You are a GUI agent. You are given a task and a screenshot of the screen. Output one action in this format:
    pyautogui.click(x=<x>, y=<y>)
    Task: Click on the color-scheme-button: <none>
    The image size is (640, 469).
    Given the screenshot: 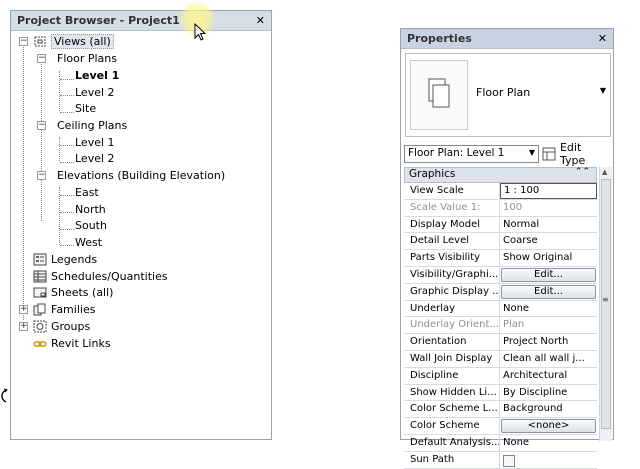 What is the action you would take?
    pyautogui.click(x=548, y=426)
    